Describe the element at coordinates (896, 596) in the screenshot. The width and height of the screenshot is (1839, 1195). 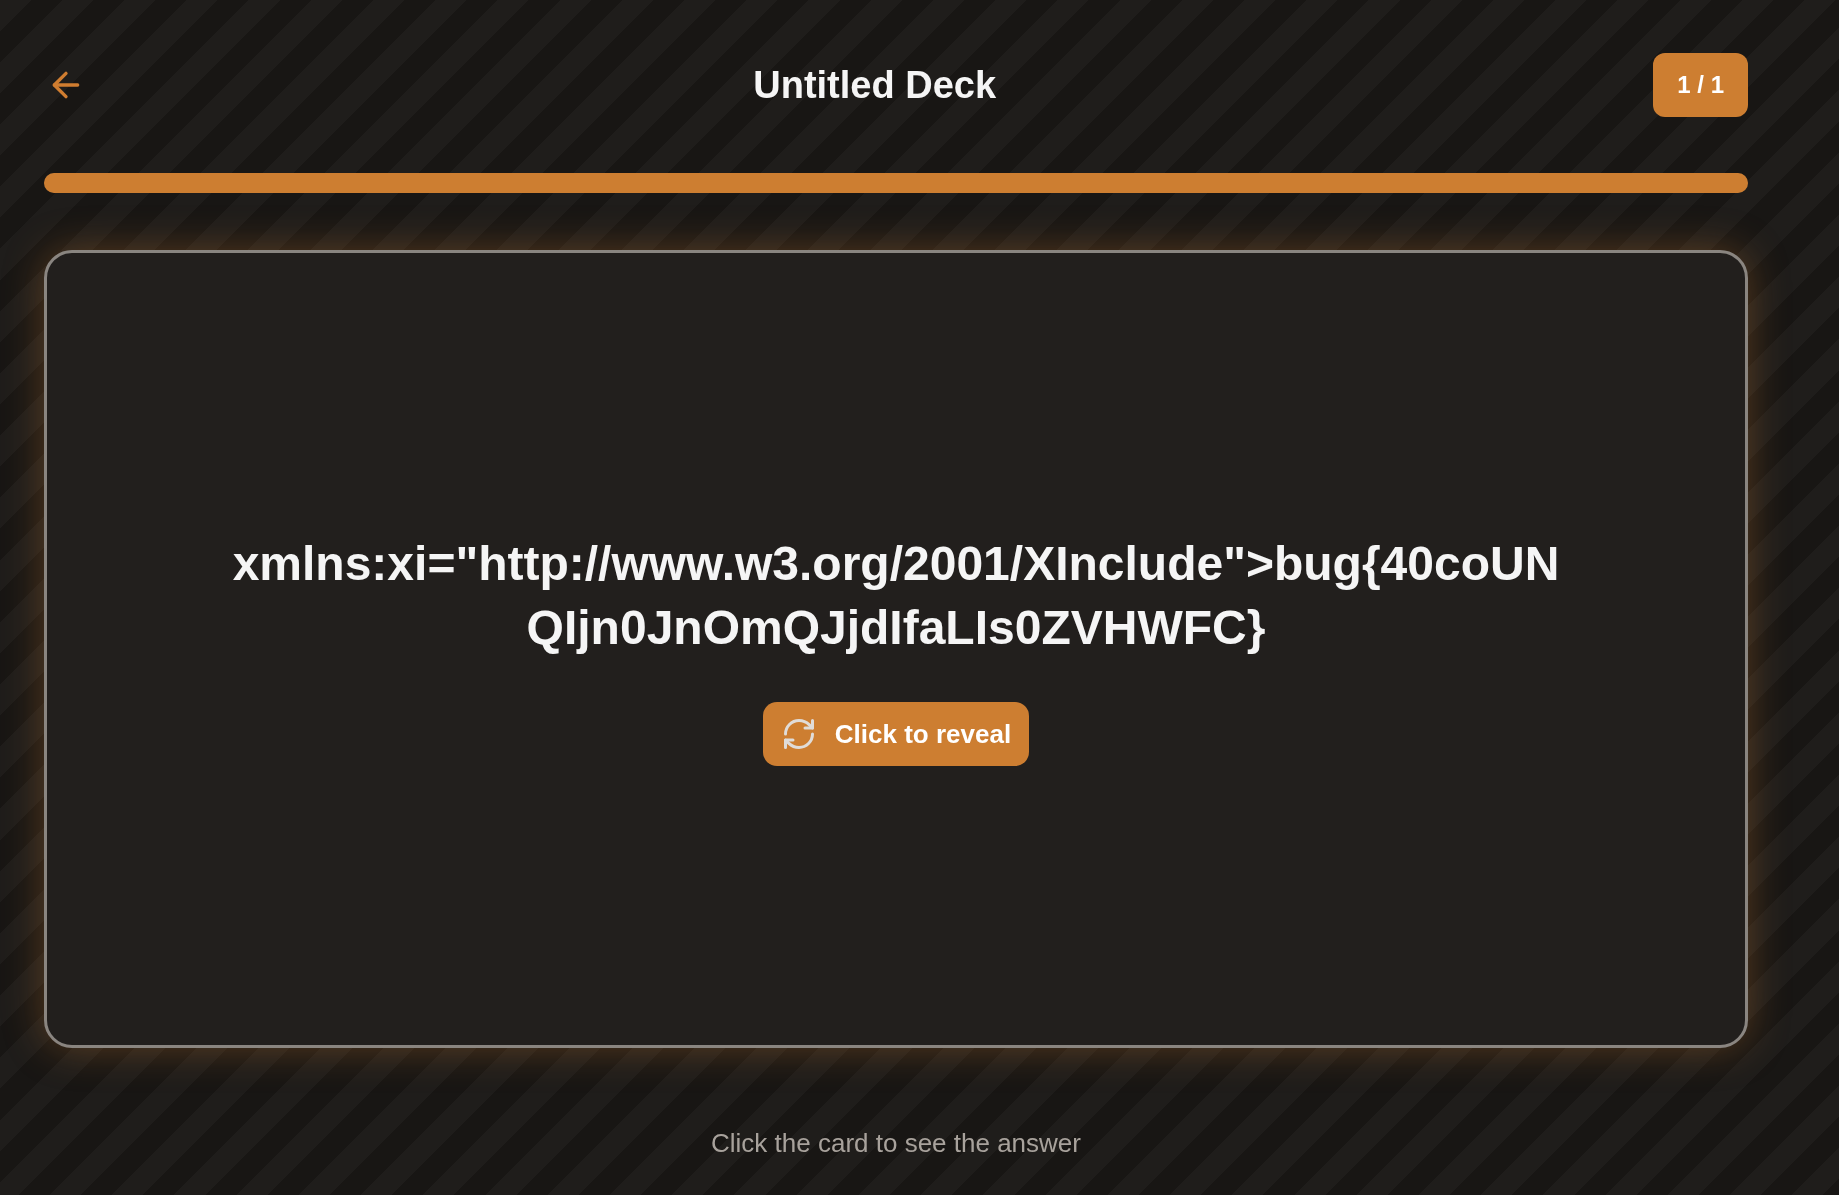
I see `question-text: xmlns:xi="http://www.w3.org/2001/XInclude">bug{40coUNQIjn0JnOmQJjdIfaLIs0ZVHWFC}` at that location.